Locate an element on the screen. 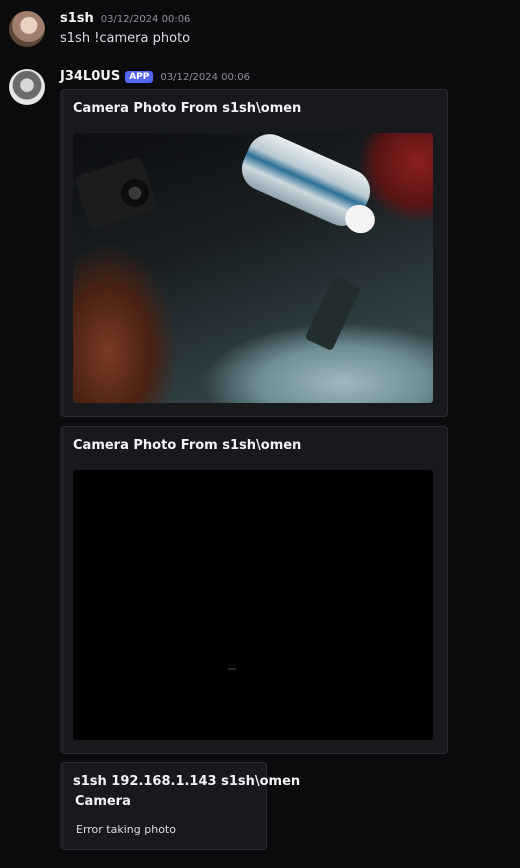  tripod is located at coordinates (333, 313).